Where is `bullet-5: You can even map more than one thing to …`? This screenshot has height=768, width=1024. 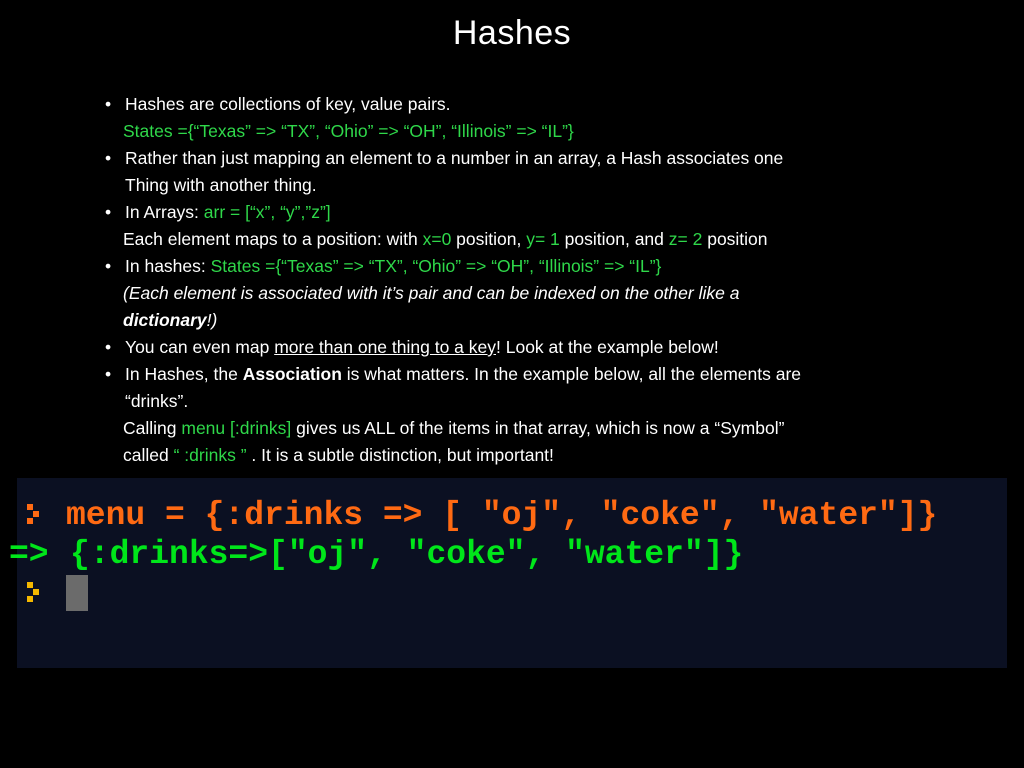 bullet-5: You can even map more than one thing to … is located at coordinates (505, 347).